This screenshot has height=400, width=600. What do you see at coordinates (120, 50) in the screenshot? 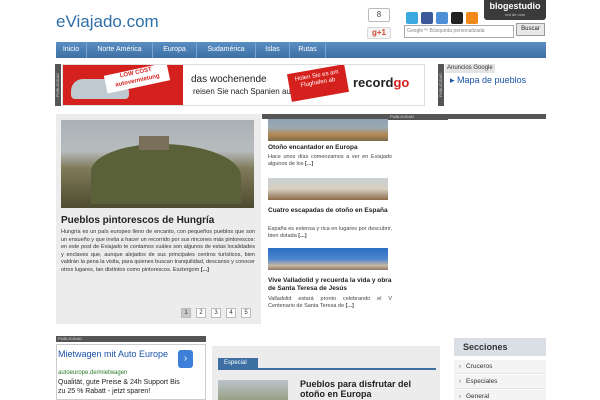
I see `nav-norte-america: Norte América` at bounding box center [120, 50].